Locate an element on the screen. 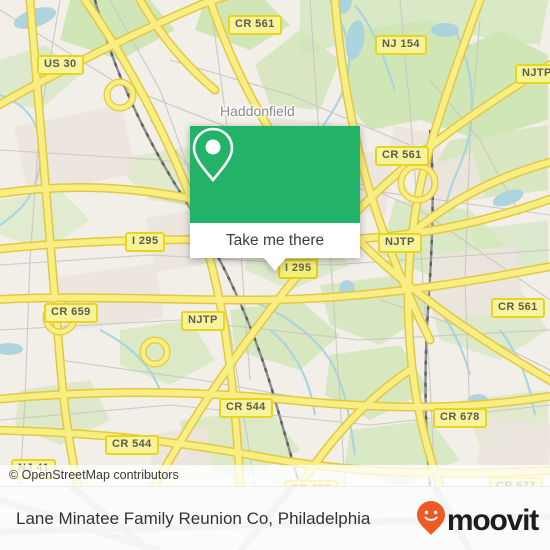 The width and height of the screenshot is (550, 550). moovit-logo: moovit is located at coordinates (477, 520).